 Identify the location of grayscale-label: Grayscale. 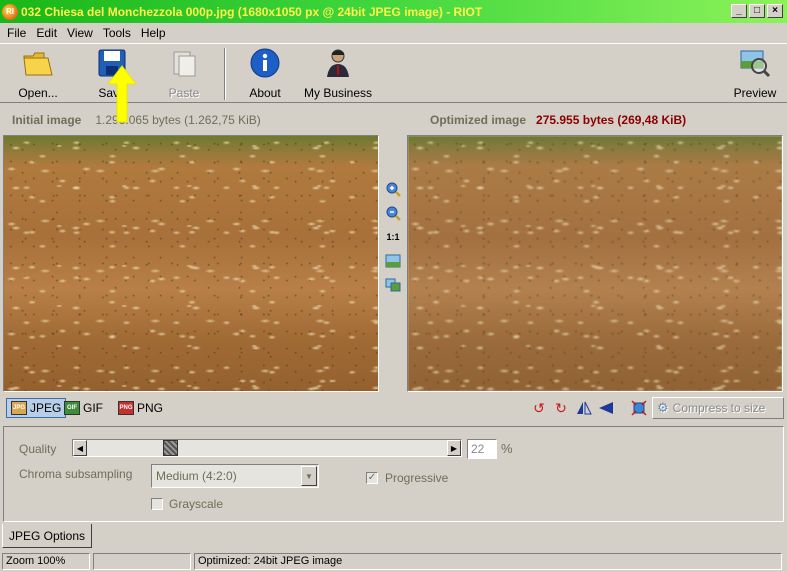
(196, 504).